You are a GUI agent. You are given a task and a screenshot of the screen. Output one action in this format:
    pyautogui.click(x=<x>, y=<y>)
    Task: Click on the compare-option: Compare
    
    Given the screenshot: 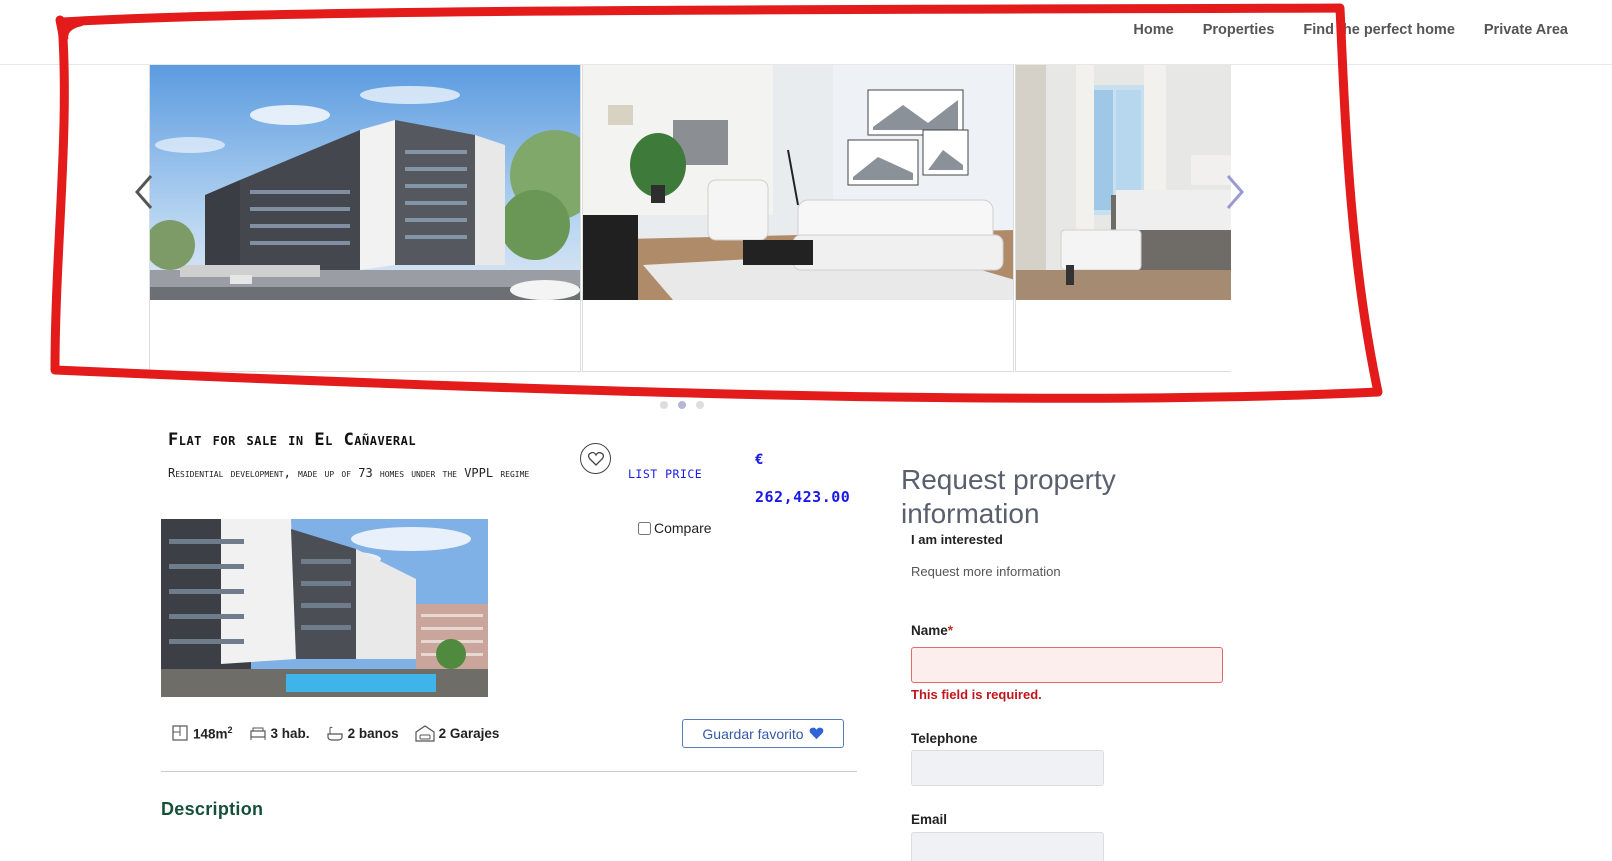 What is the action you would take?
    pyautogui.click(x=675, y=528)
    